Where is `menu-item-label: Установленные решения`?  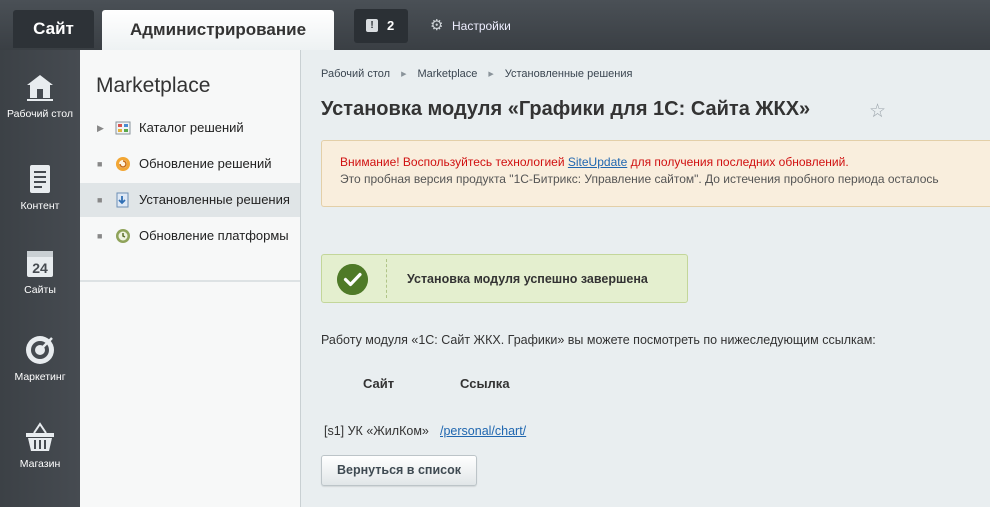 menu-item-label: Установленные решения is located at coordinates (214, 199).